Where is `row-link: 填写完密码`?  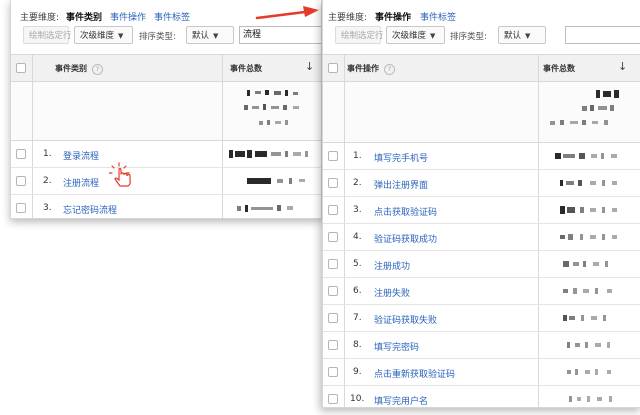 row-link: 填写完密码 is located at coordinates (396, 346).